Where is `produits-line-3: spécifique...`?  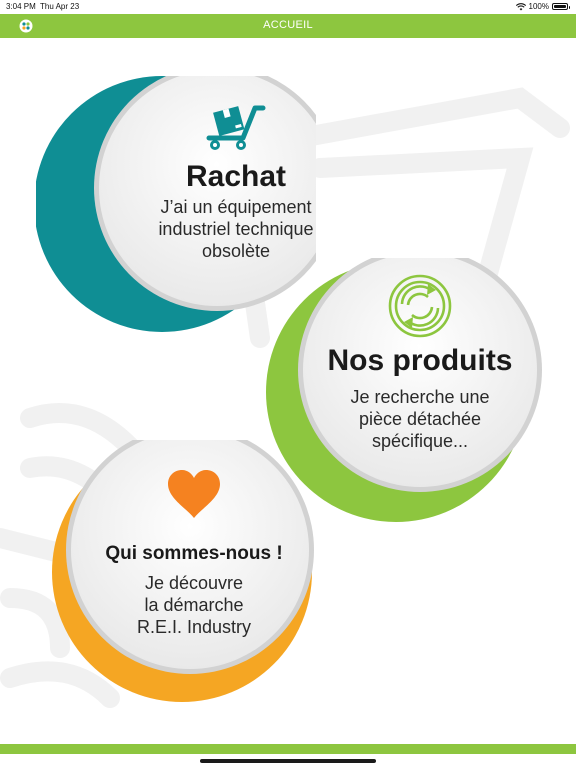 produits-line-3: spécifique... is located at coordinates (420, 441).